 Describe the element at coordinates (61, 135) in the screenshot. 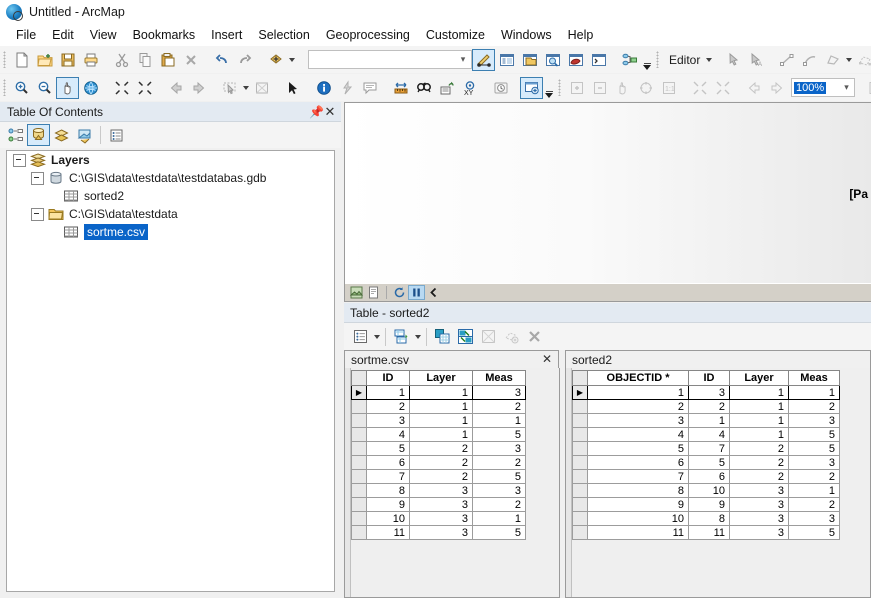

I see `list-by-visibility-icon` at that location.